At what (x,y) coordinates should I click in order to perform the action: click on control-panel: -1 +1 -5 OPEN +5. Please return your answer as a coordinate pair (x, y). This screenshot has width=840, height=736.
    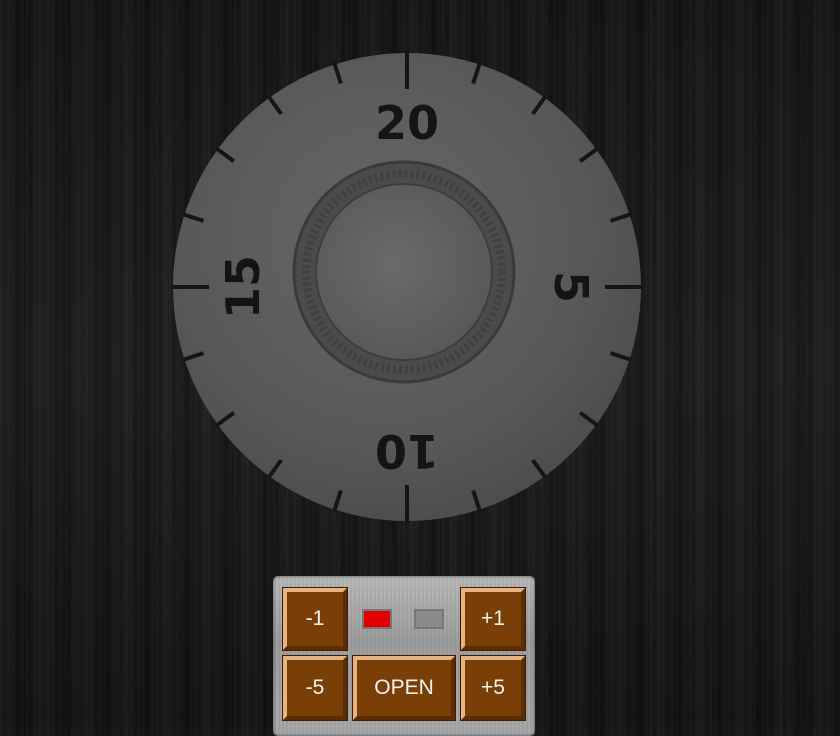
    Looking at the image, I should click on (404, 656).